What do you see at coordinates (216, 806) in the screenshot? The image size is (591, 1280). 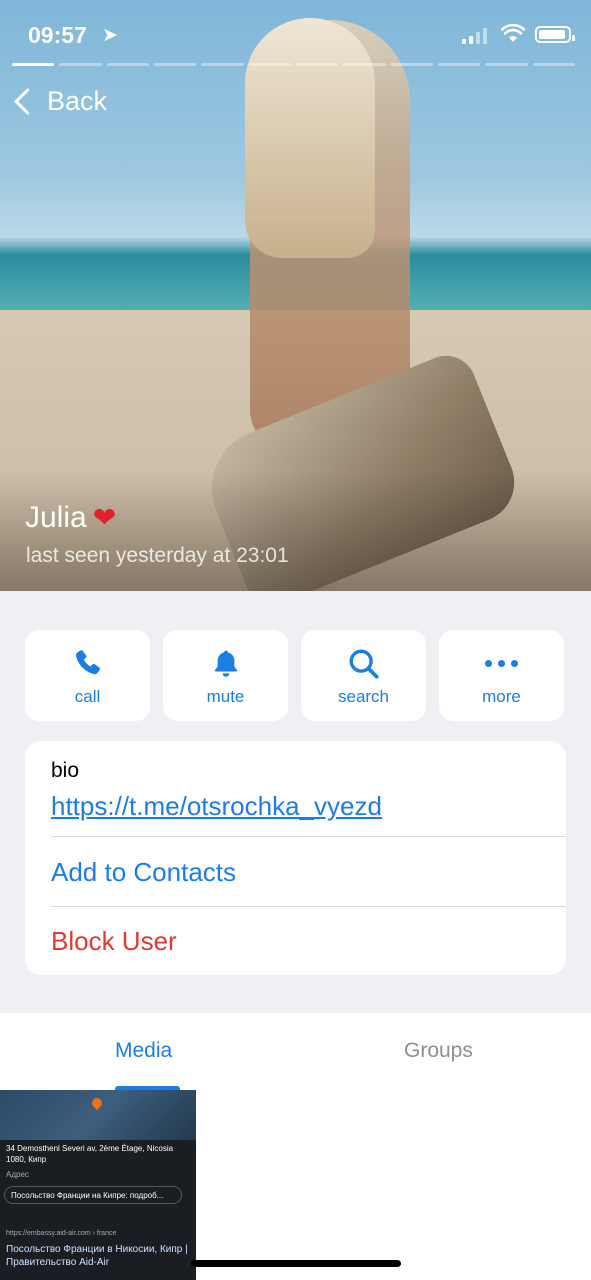 I see `bio-link: https://t.me/otsrochka_vyezd` at bounding box center [216, 806].